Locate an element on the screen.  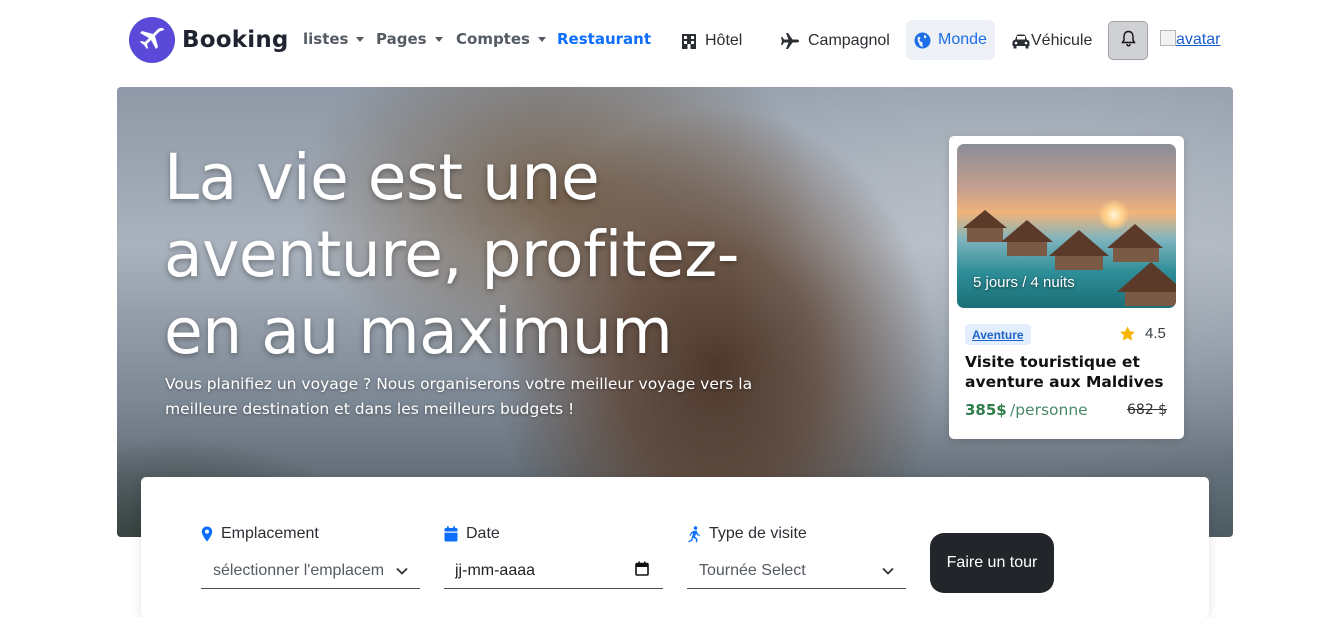
brand-logo-link: Booking is located at coordinates (209, 40).